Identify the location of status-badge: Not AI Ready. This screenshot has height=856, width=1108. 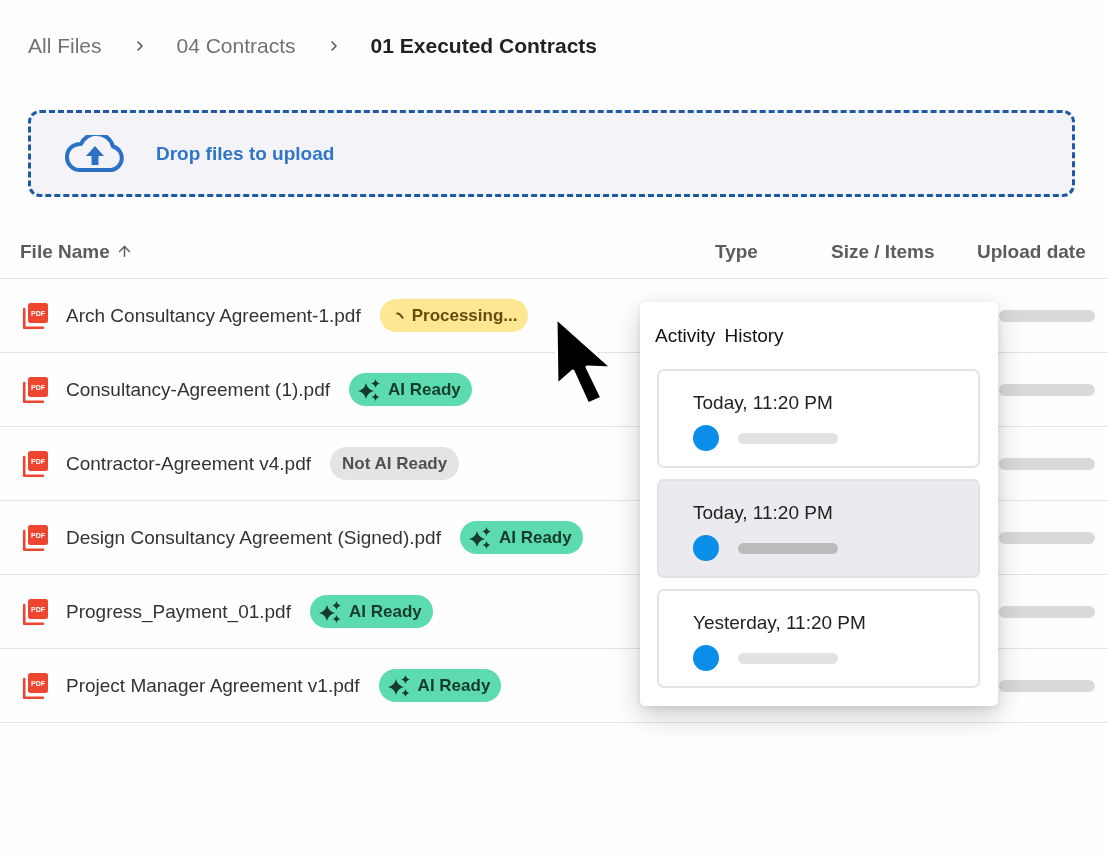
(395, 463).